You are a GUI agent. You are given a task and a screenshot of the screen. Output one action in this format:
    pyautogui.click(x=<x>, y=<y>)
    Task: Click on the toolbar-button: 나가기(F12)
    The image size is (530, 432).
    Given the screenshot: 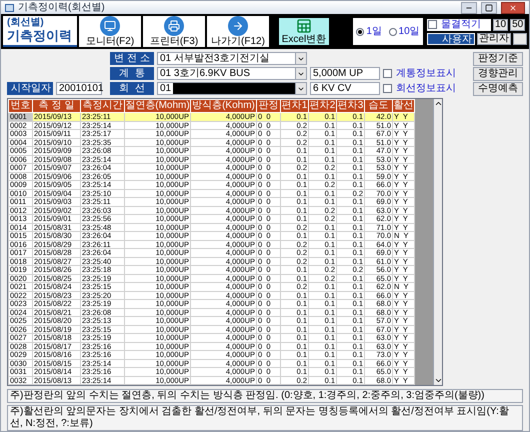 What is the action you would take?
    pyautogui.click(x=238, y=31)
    